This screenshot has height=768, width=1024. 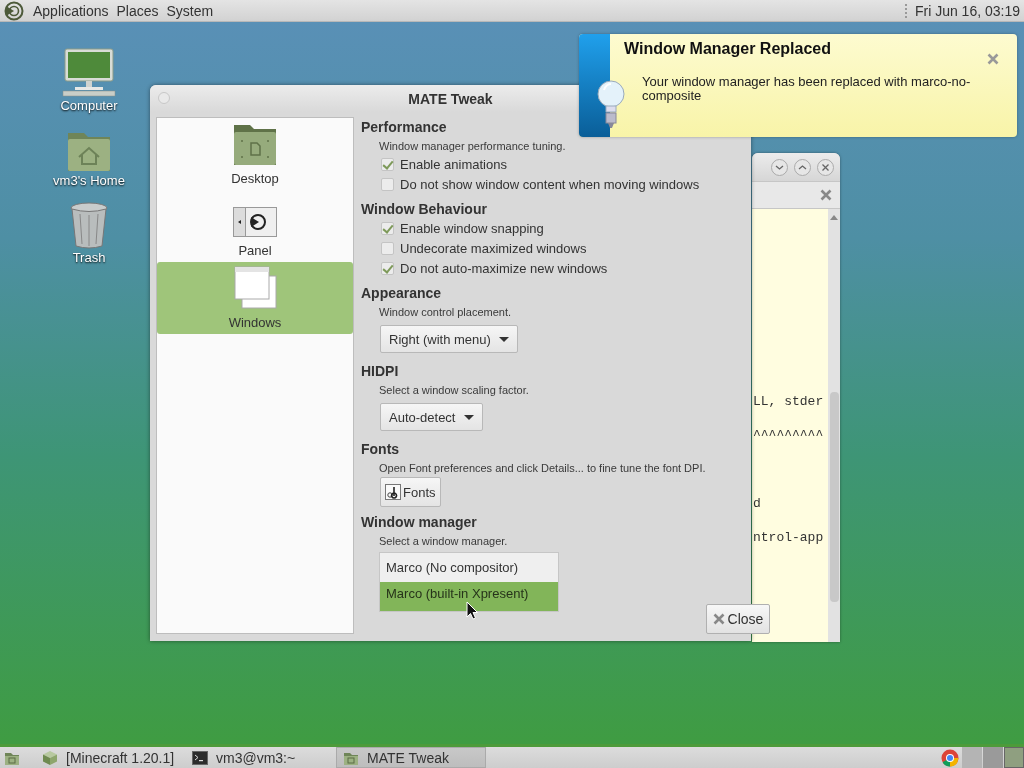 I want to click on notification-message: Your window manager has been replaced with marco-no-composite, so click(x=807, y=89).